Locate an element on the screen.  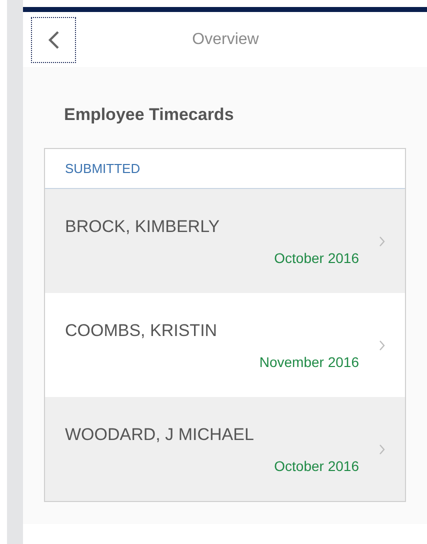
employee-name: COOMBS, KRISTIN is located at coordinates (141, 330).